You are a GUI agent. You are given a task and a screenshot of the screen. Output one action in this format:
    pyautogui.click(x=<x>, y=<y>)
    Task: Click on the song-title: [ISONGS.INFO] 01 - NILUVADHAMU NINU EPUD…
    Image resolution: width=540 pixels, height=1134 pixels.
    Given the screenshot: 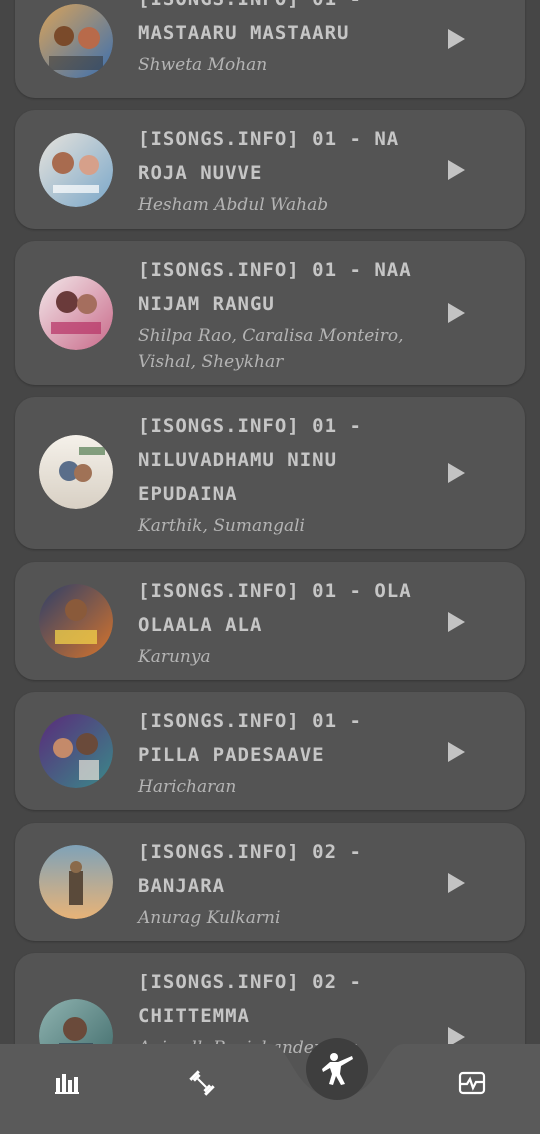 What is the action you would take?
    pyautogui.click(x=250, y=460)
    